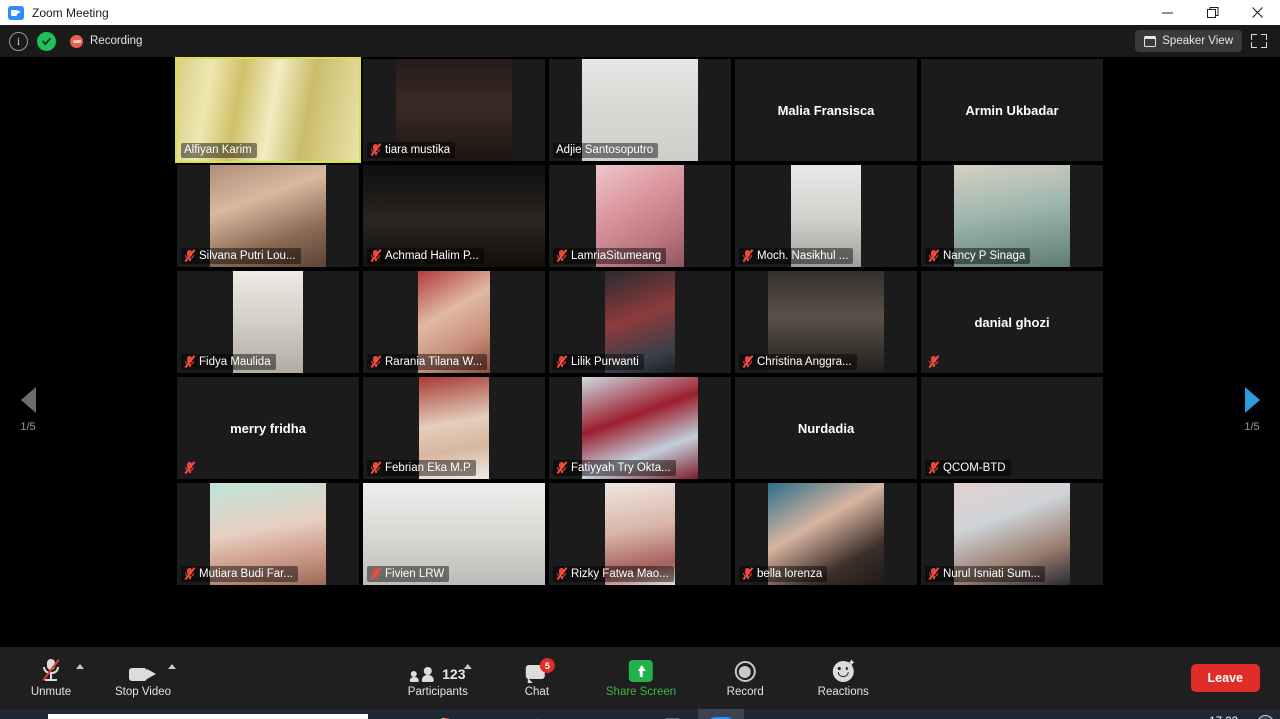  Describe the element at coordinates (1012, 216) in the screenshot. I see `participant-tile: Nancy P Sinaga` at that location.